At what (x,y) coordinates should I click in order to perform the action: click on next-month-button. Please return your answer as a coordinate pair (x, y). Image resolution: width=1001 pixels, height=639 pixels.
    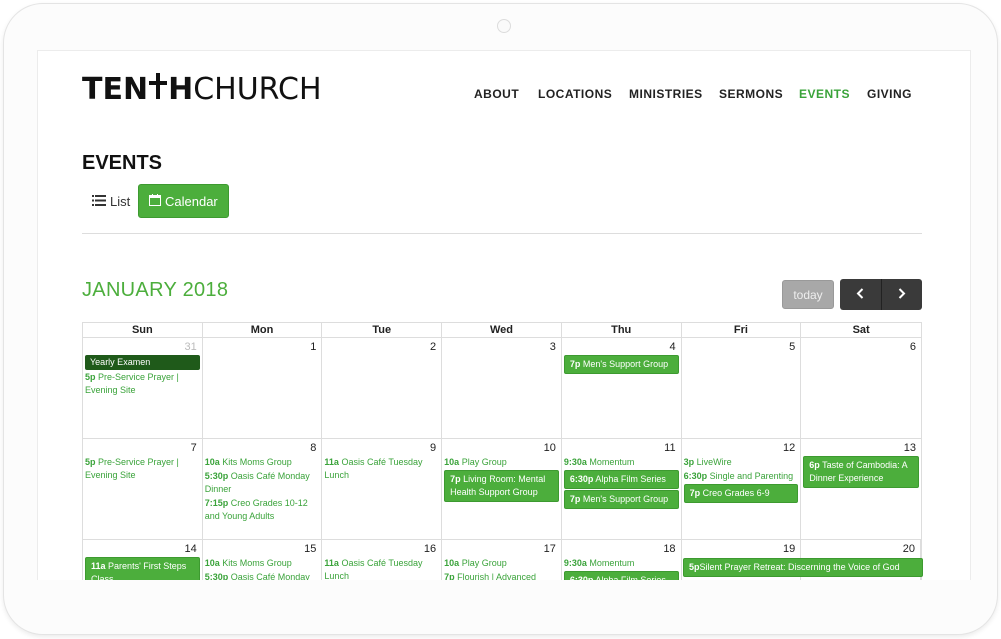
    Looking at the image, I should click on (902, 294).